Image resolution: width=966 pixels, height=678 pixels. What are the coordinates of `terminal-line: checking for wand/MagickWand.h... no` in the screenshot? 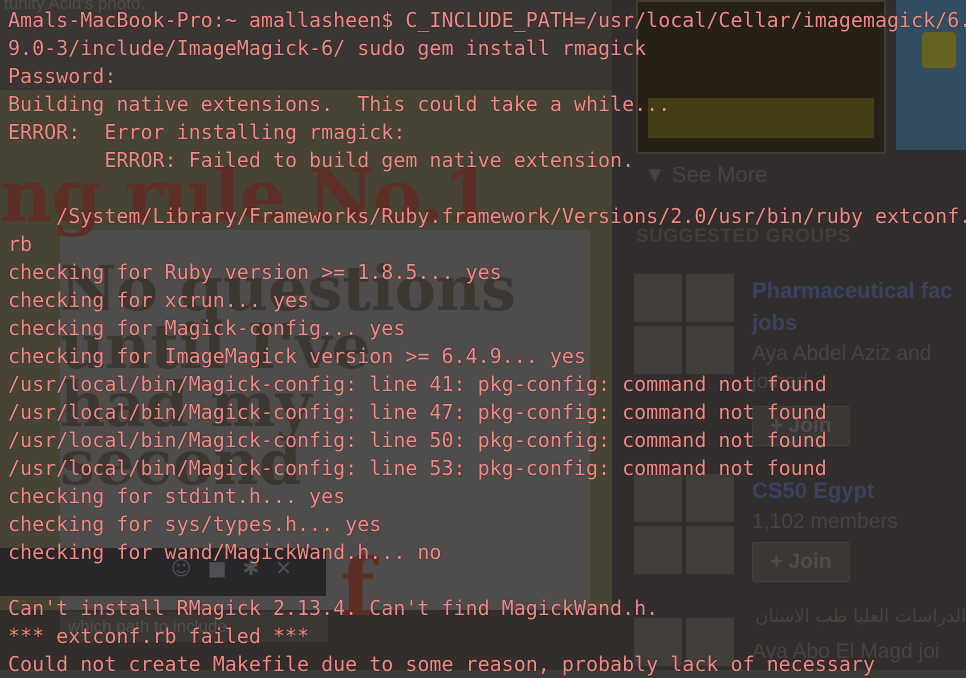 It's located at (225, 552).